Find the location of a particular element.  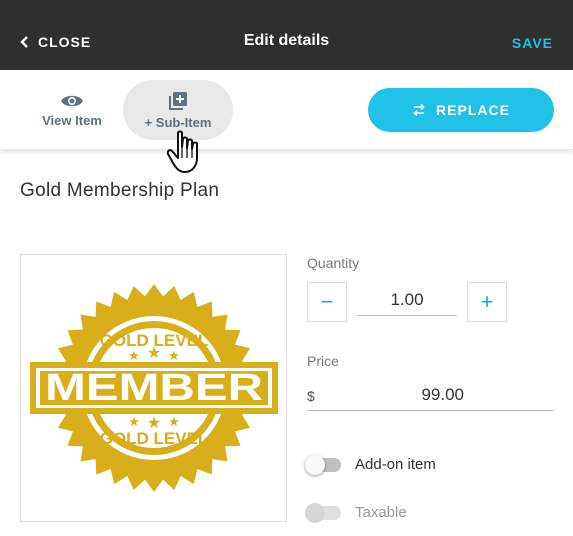

save-button: SAVE is located at coordinates (532, 43).